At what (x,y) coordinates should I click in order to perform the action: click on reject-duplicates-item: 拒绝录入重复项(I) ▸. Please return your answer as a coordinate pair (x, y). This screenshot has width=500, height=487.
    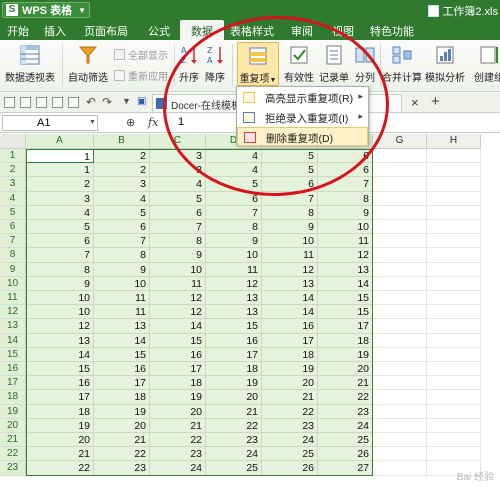
    Looking at the image, I should click on (302, 117).